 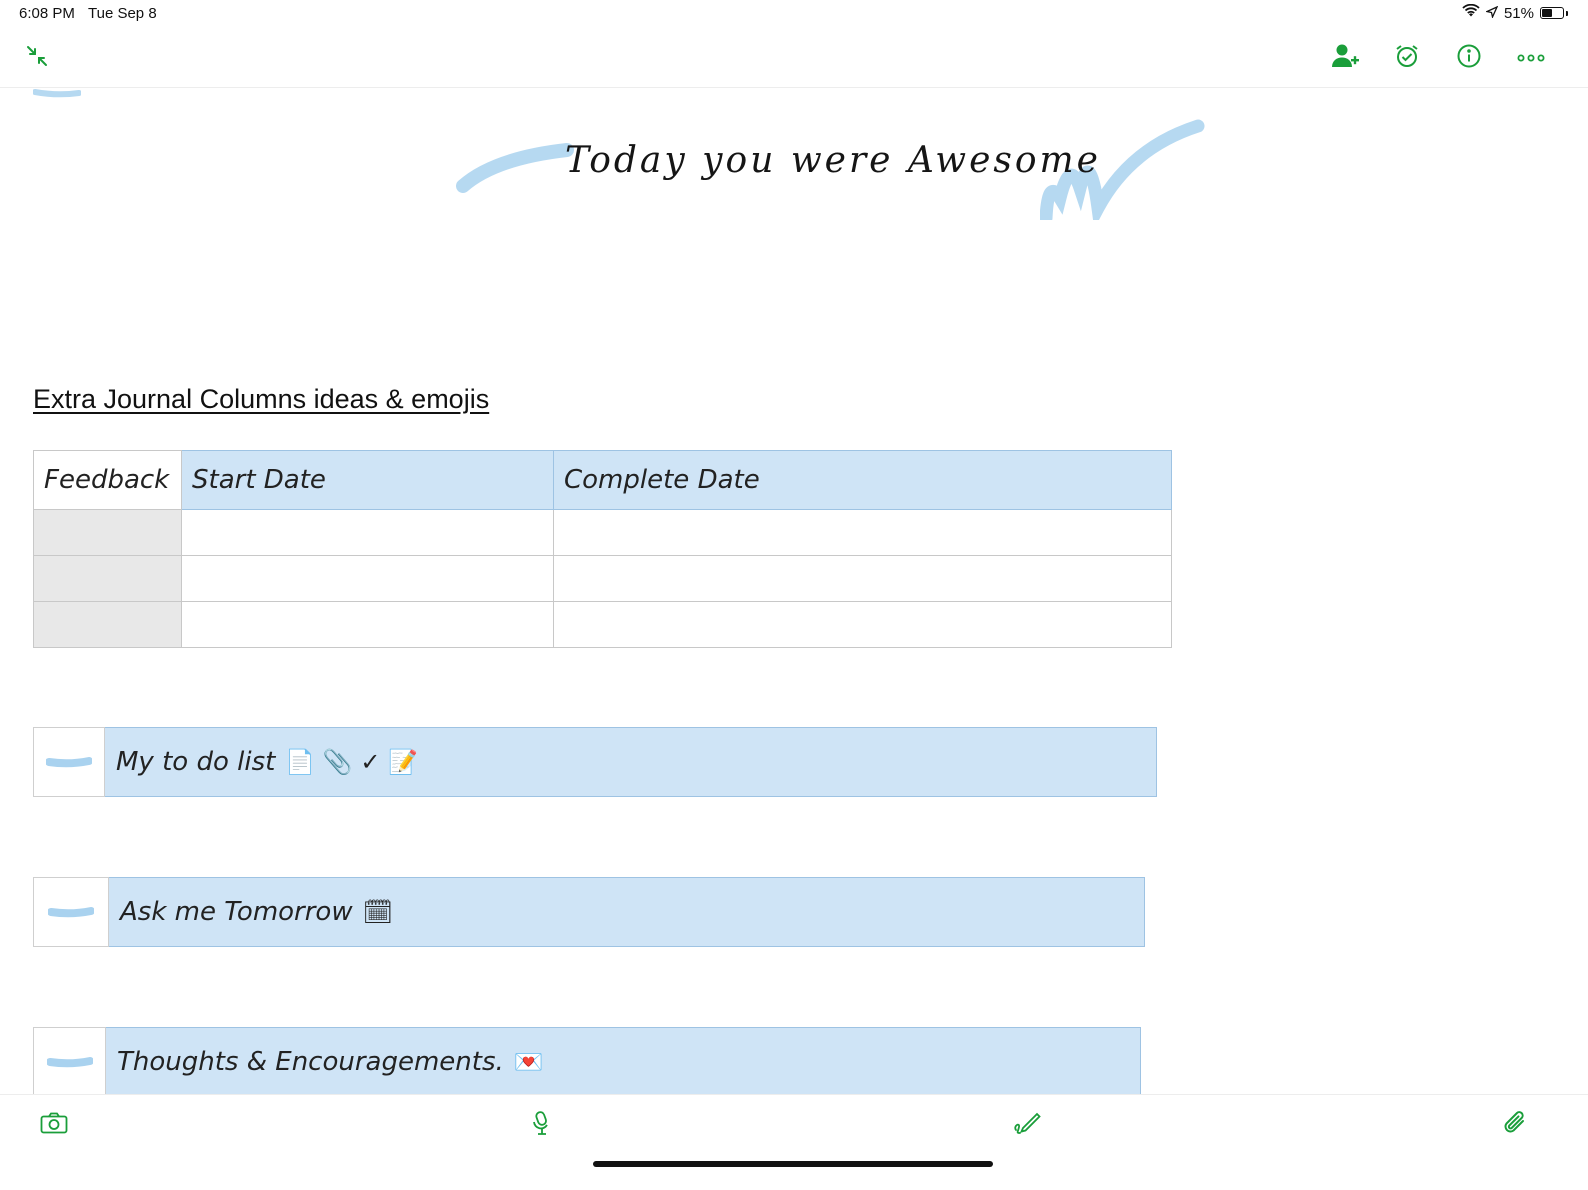 I want to click on note-toolbar, so click(x=794, y=58).